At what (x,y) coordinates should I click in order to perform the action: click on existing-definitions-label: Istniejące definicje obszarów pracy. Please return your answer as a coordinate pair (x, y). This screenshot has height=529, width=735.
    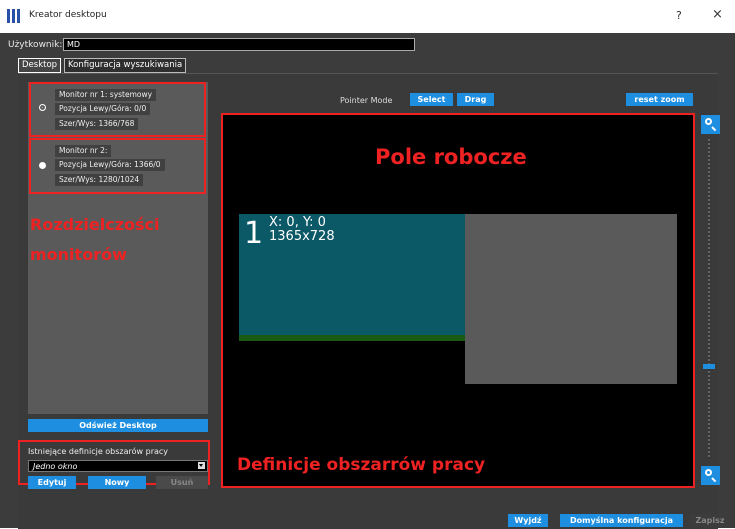
    Looking at the image, I should click on (98, 451).